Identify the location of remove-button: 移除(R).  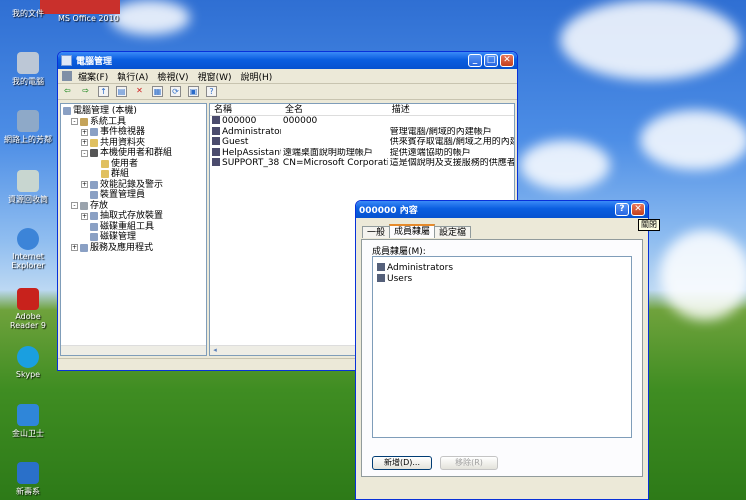
(469, 463).